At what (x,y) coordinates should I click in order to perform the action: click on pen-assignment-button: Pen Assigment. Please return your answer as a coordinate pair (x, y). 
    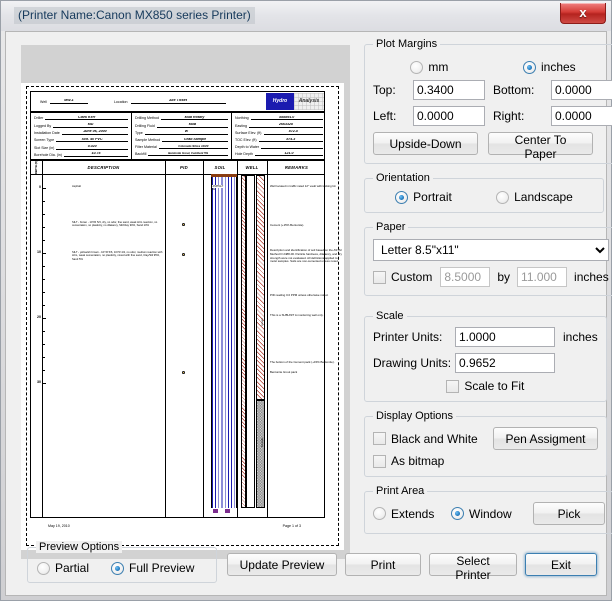
    Looking at the image, I should click on (545, 438).